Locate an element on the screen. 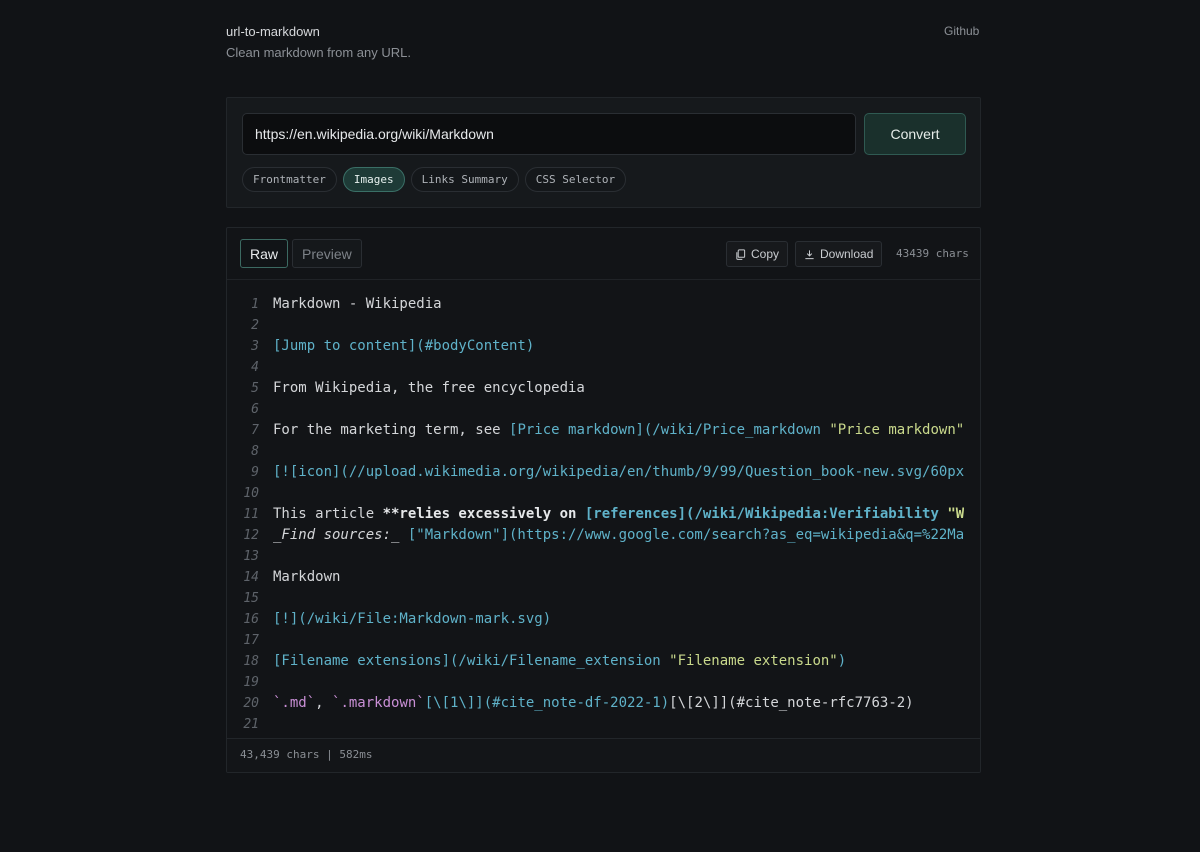 Image resolution: width=1200 pixels, height=852 pixels. option-images: Images is located at coordinates (373, 179).